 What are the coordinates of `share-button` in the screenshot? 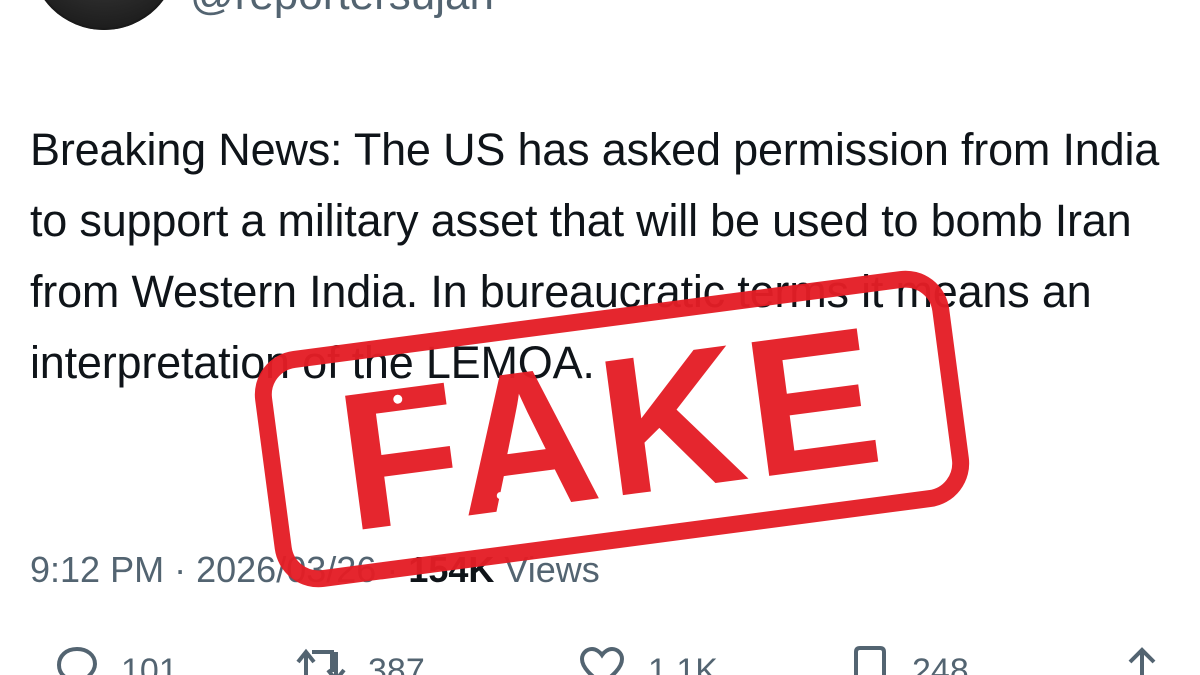 It's located at (1142, 660).